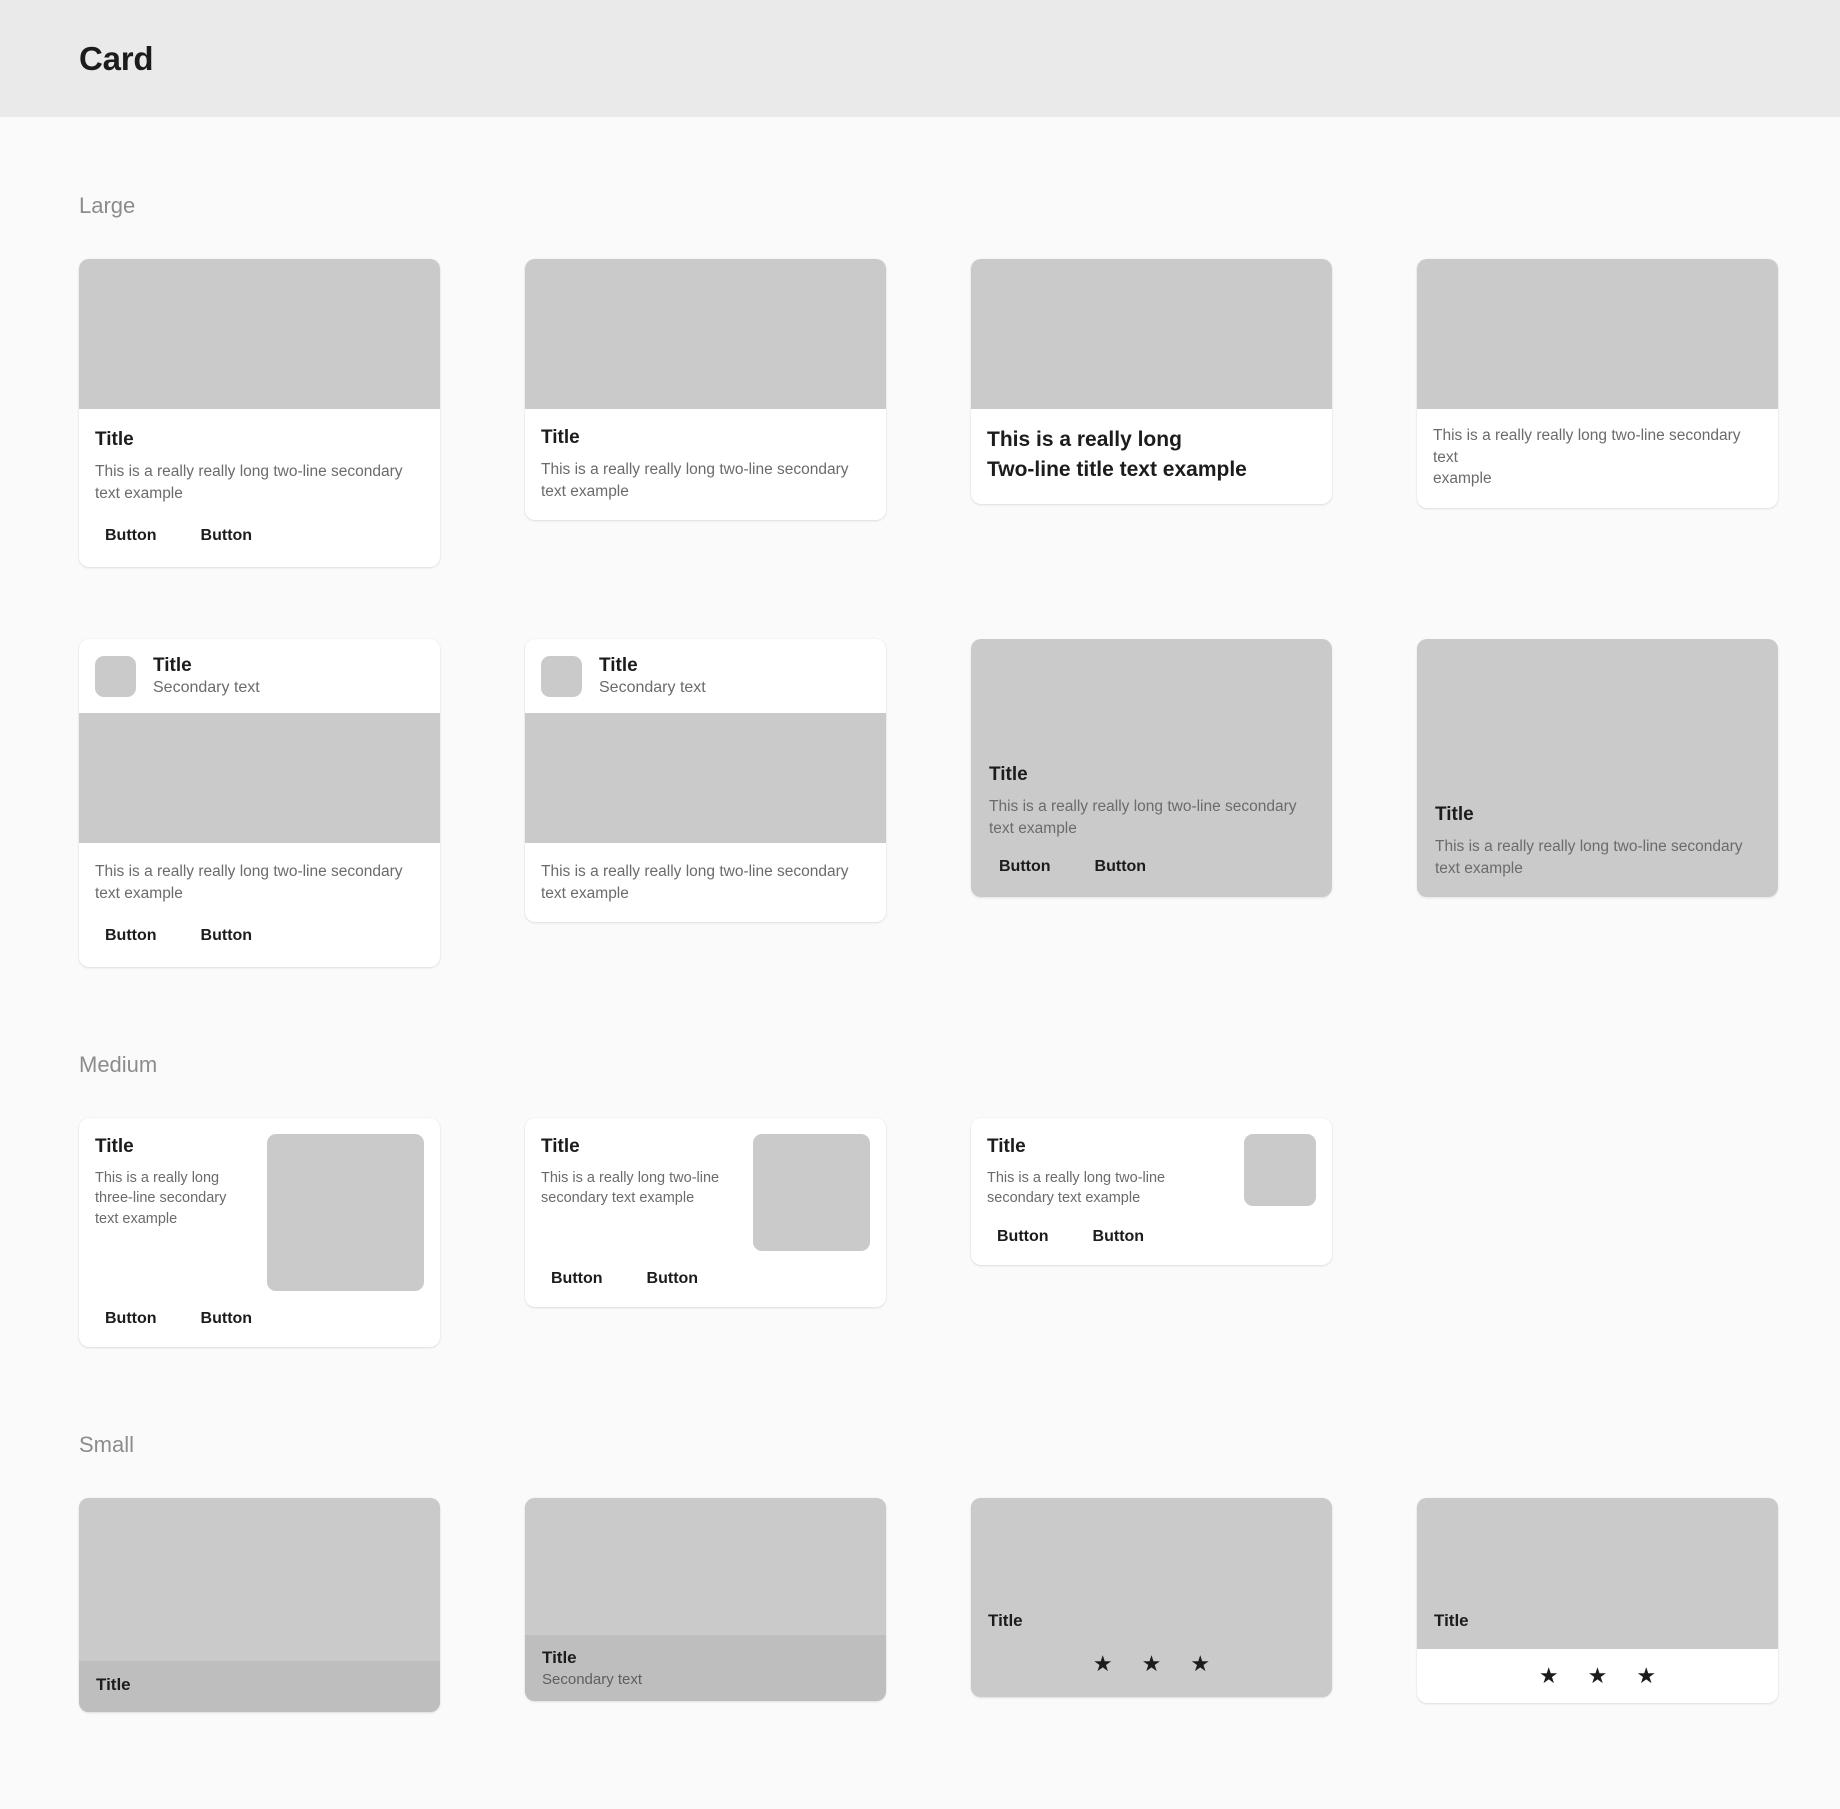  I want to click on page-title: Card, so click(116, 58).